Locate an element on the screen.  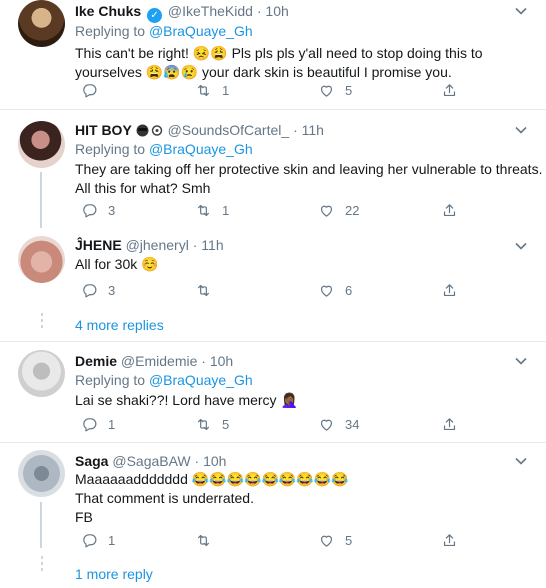
reply-button is located at coordinates (94, 90).